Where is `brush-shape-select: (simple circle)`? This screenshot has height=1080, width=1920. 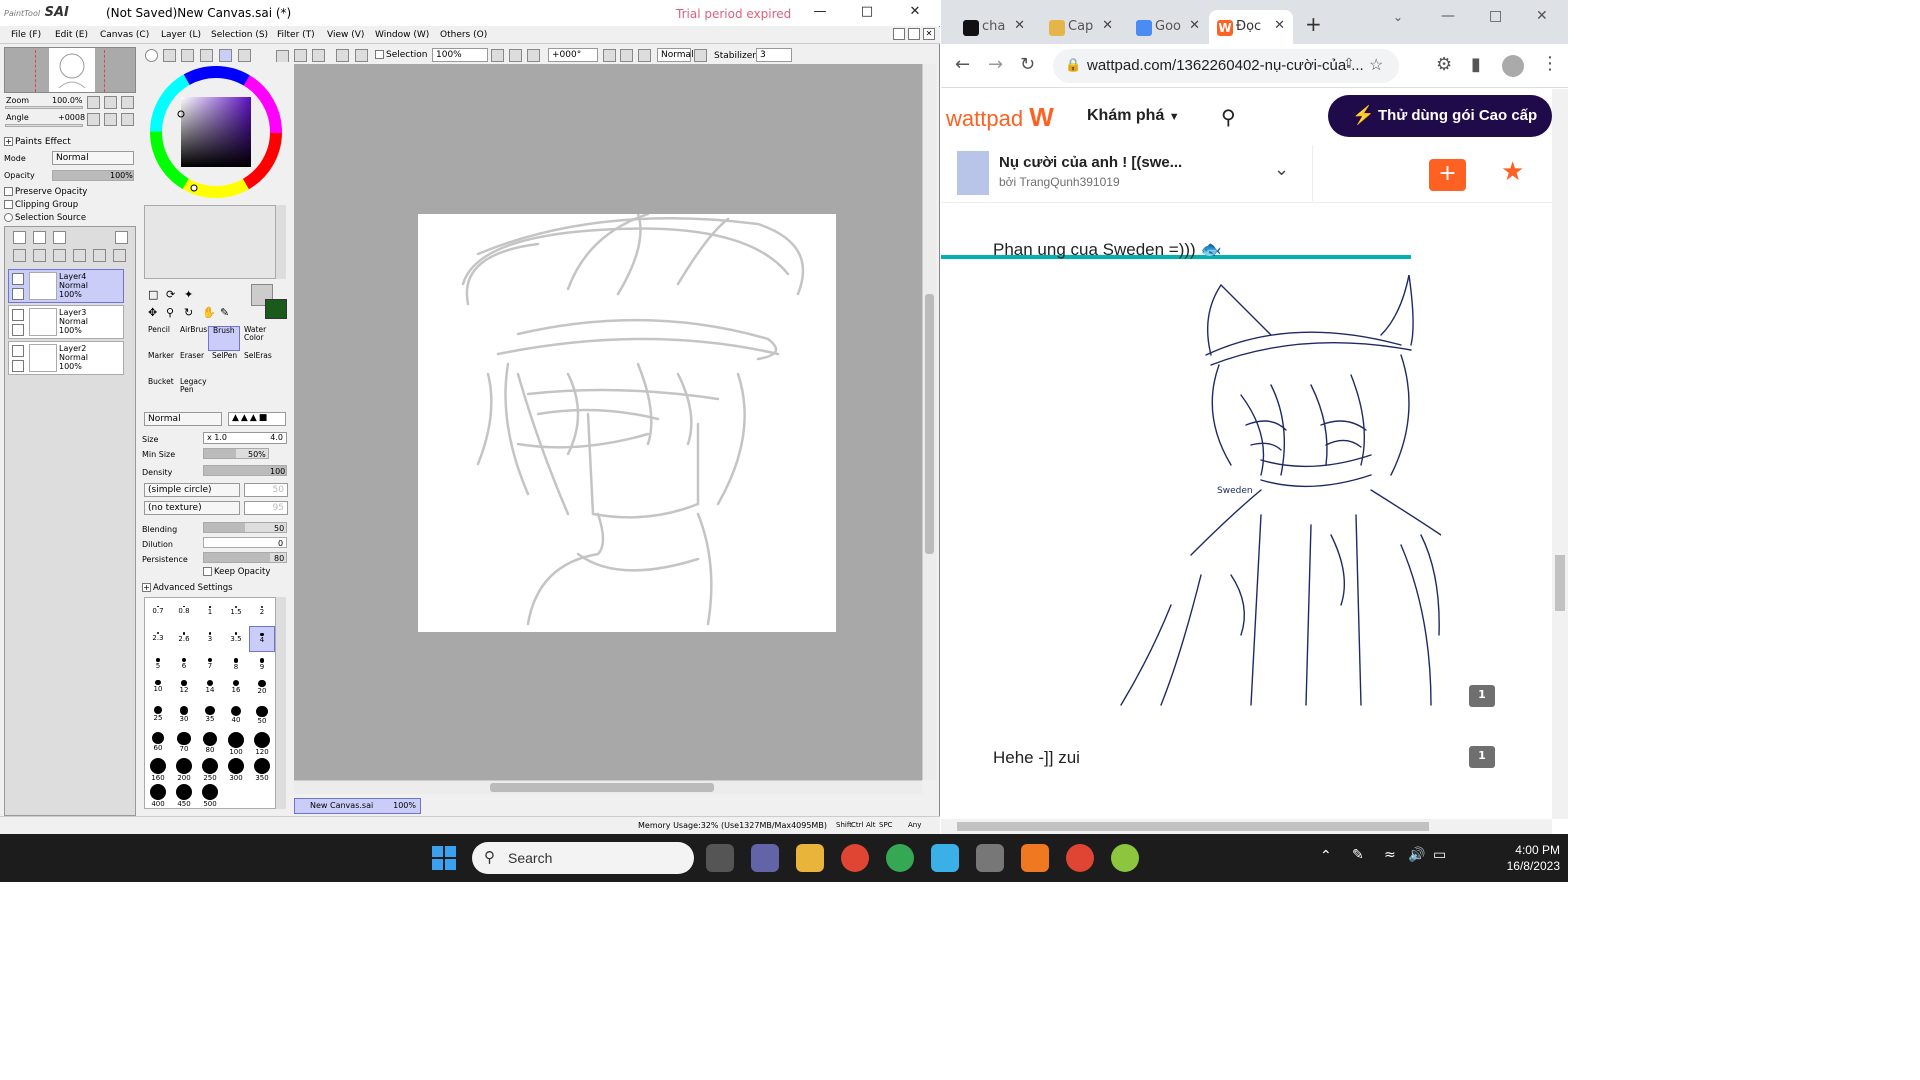
brush-shape-select: (simple circle) is located at coordinates (192, 490).